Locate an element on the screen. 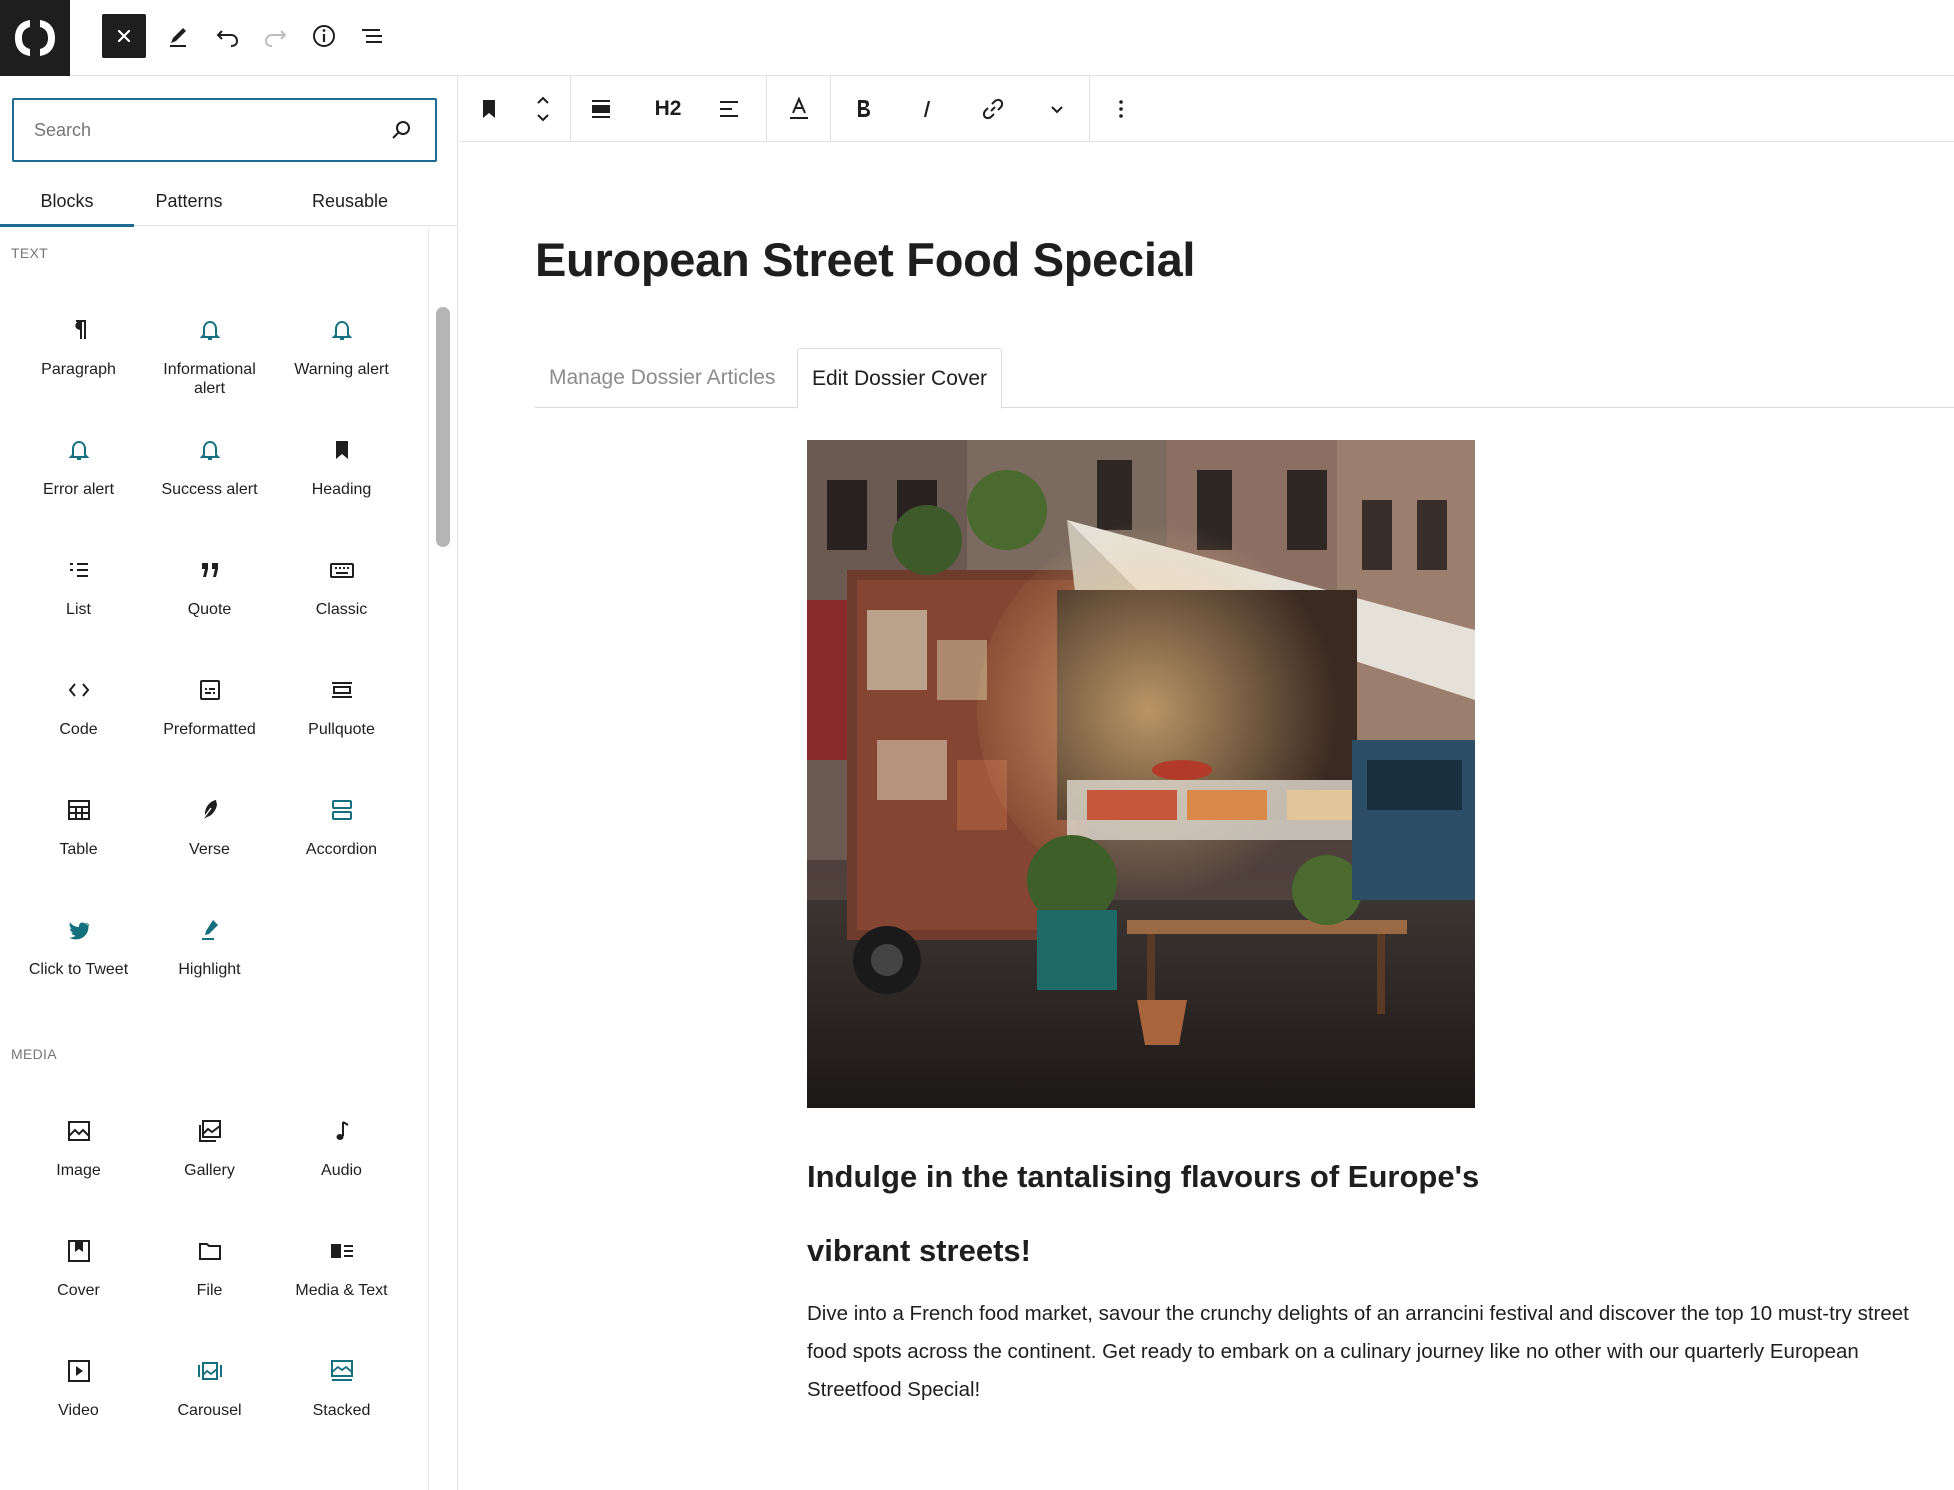 This screenshot has width=1954, height=1490. block-item-stacked: Stacked is located at coordinates (341, 1386).